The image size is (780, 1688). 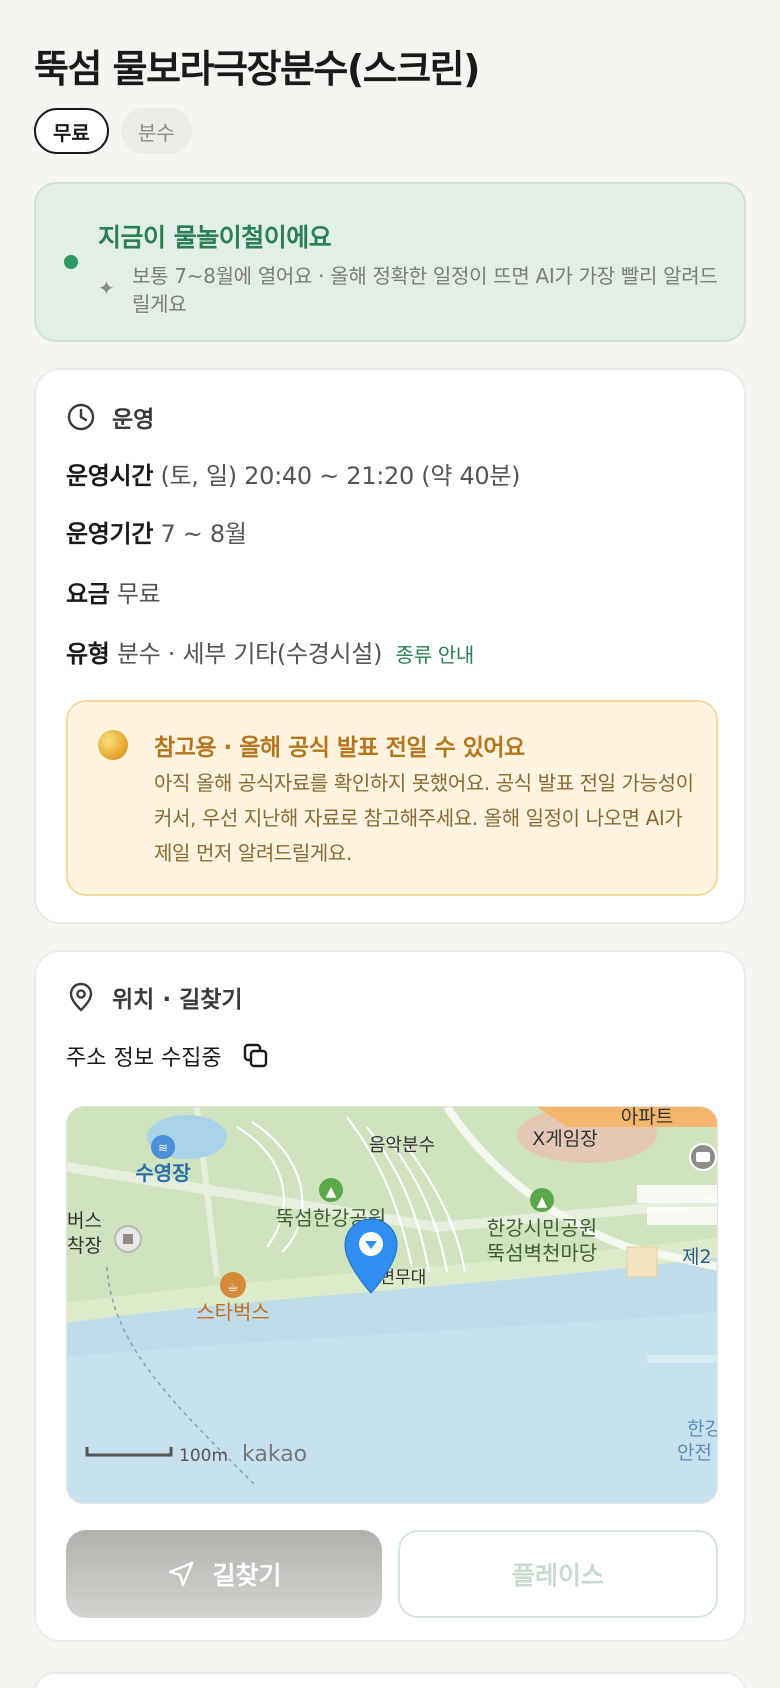 What do you see at coordinates (113, 591) in the screenshot?
I see `info-row-fee: 요금 무료` at bounding box center [113, 591].